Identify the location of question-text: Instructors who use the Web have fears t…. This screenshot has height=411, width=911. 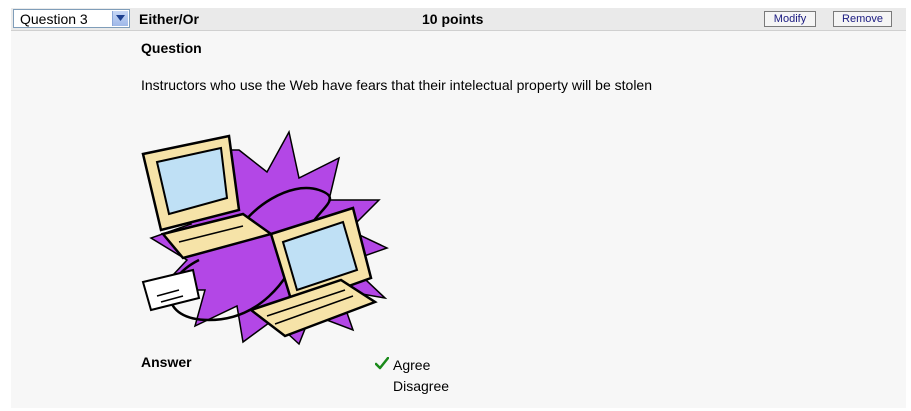
(397, 85).